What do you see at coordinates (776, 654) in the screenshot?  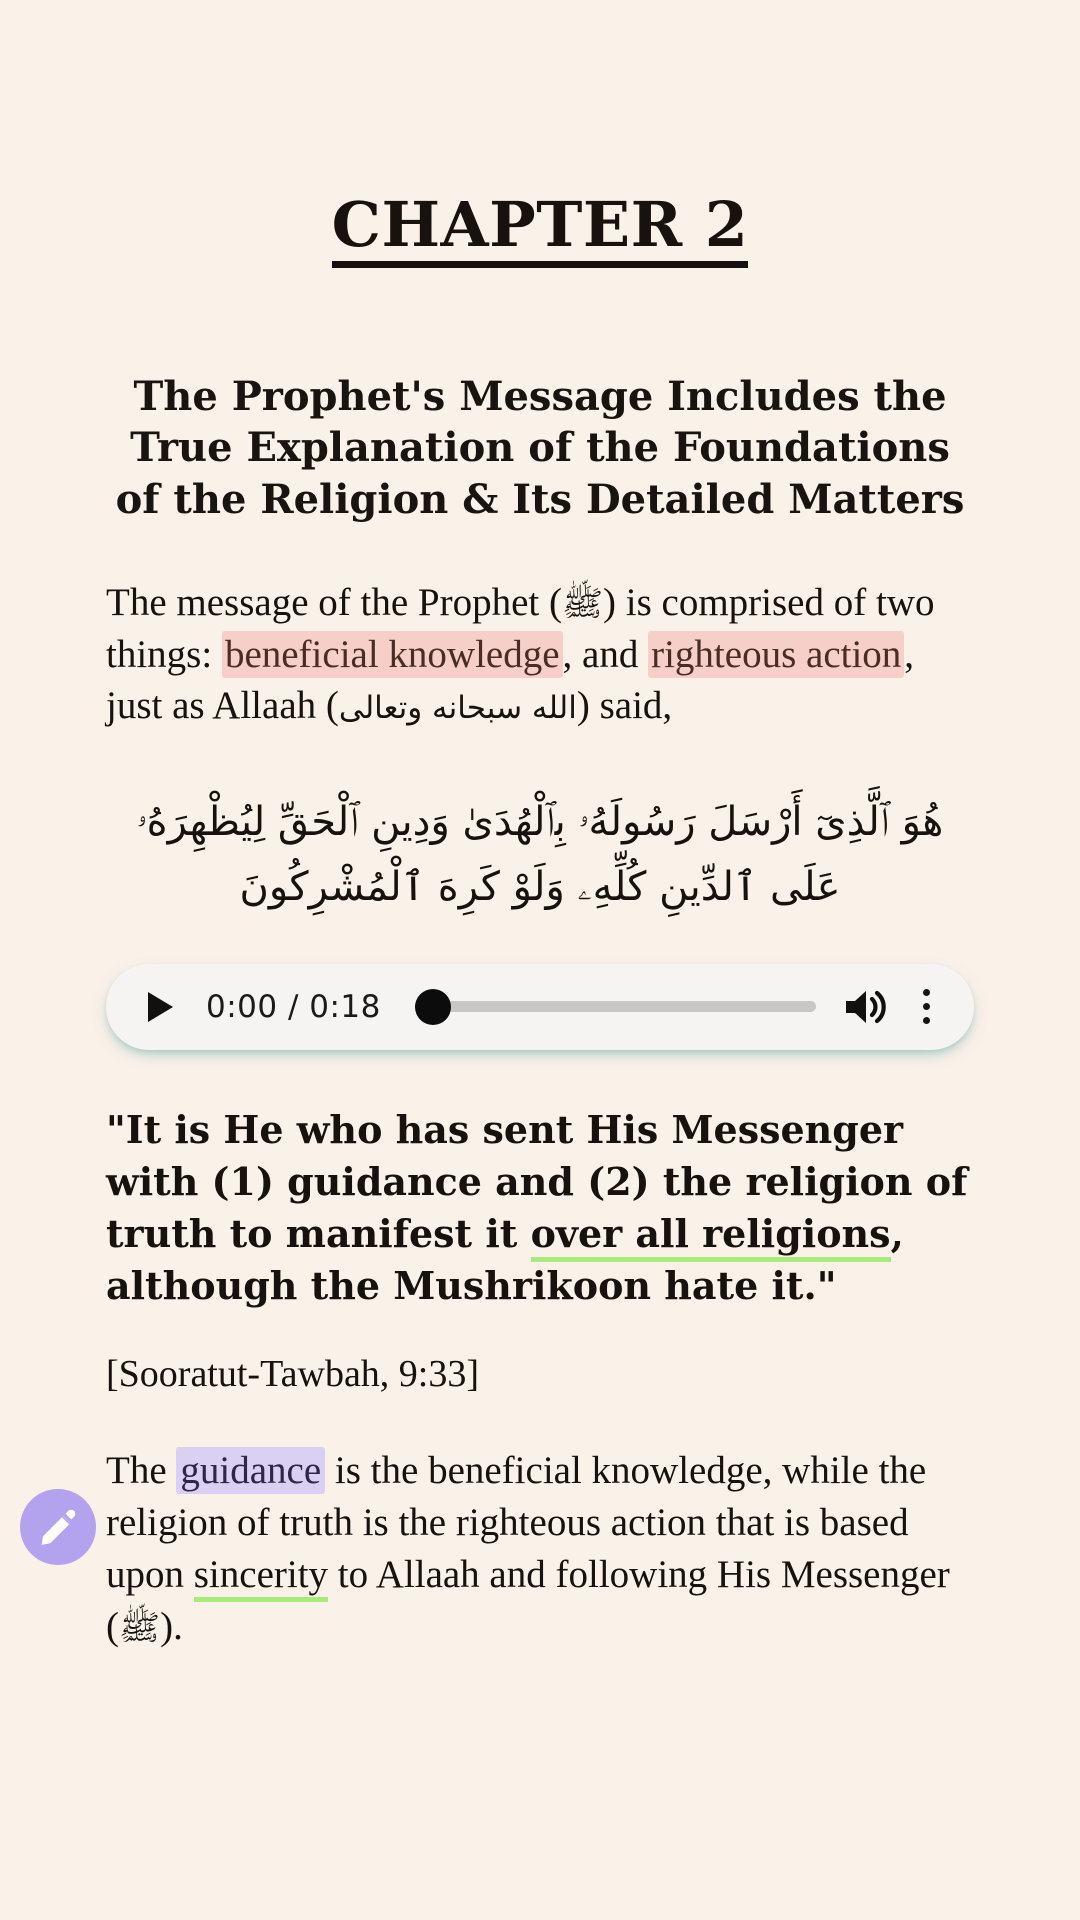 I see `highlight-righteous-action: righteous action` at bounding box center [776, 654].